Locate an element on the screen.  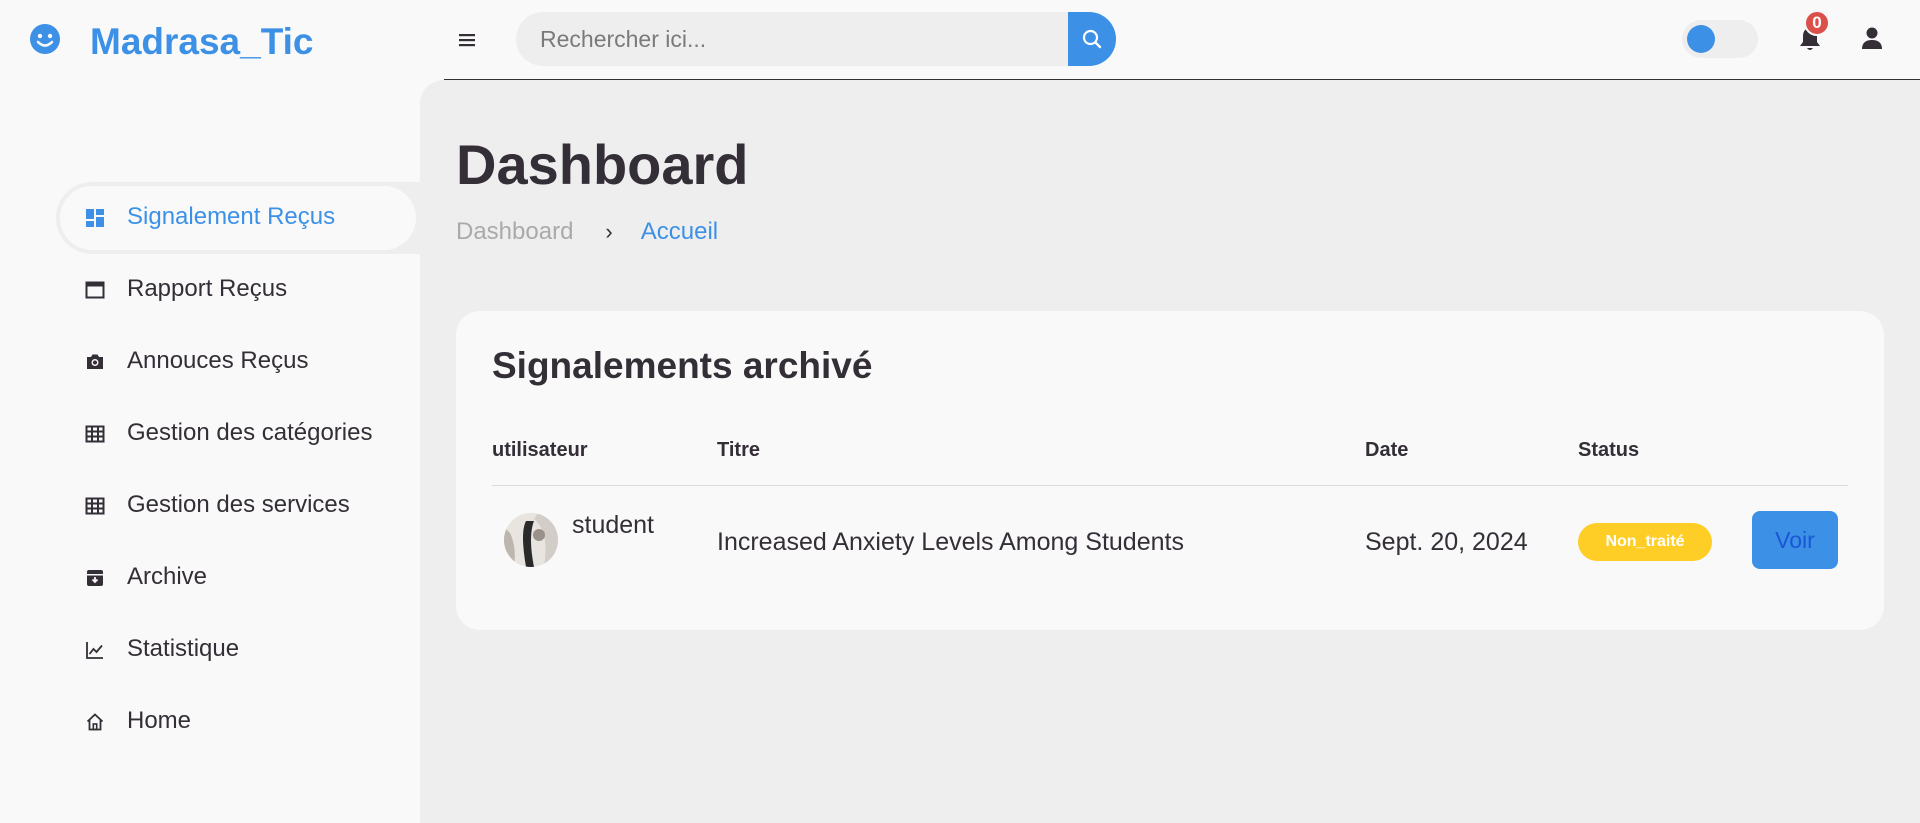
sidebar-link: Signalement Reçus is located at coordinates (238, 218).